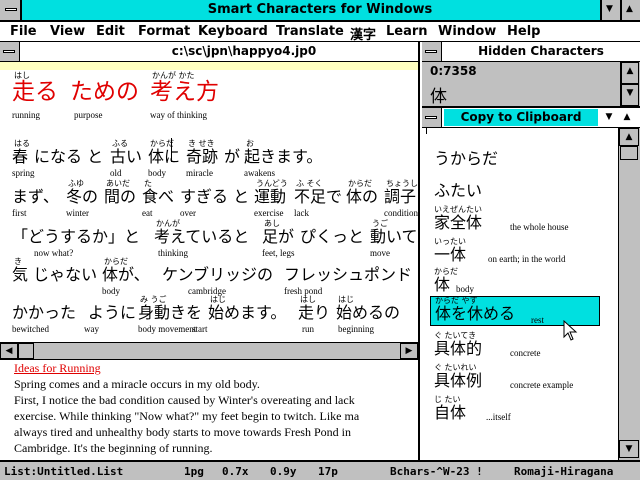  Describe the element at coordinates (232, 156) in the screenshot. I see `japanese-text: が` at that location.